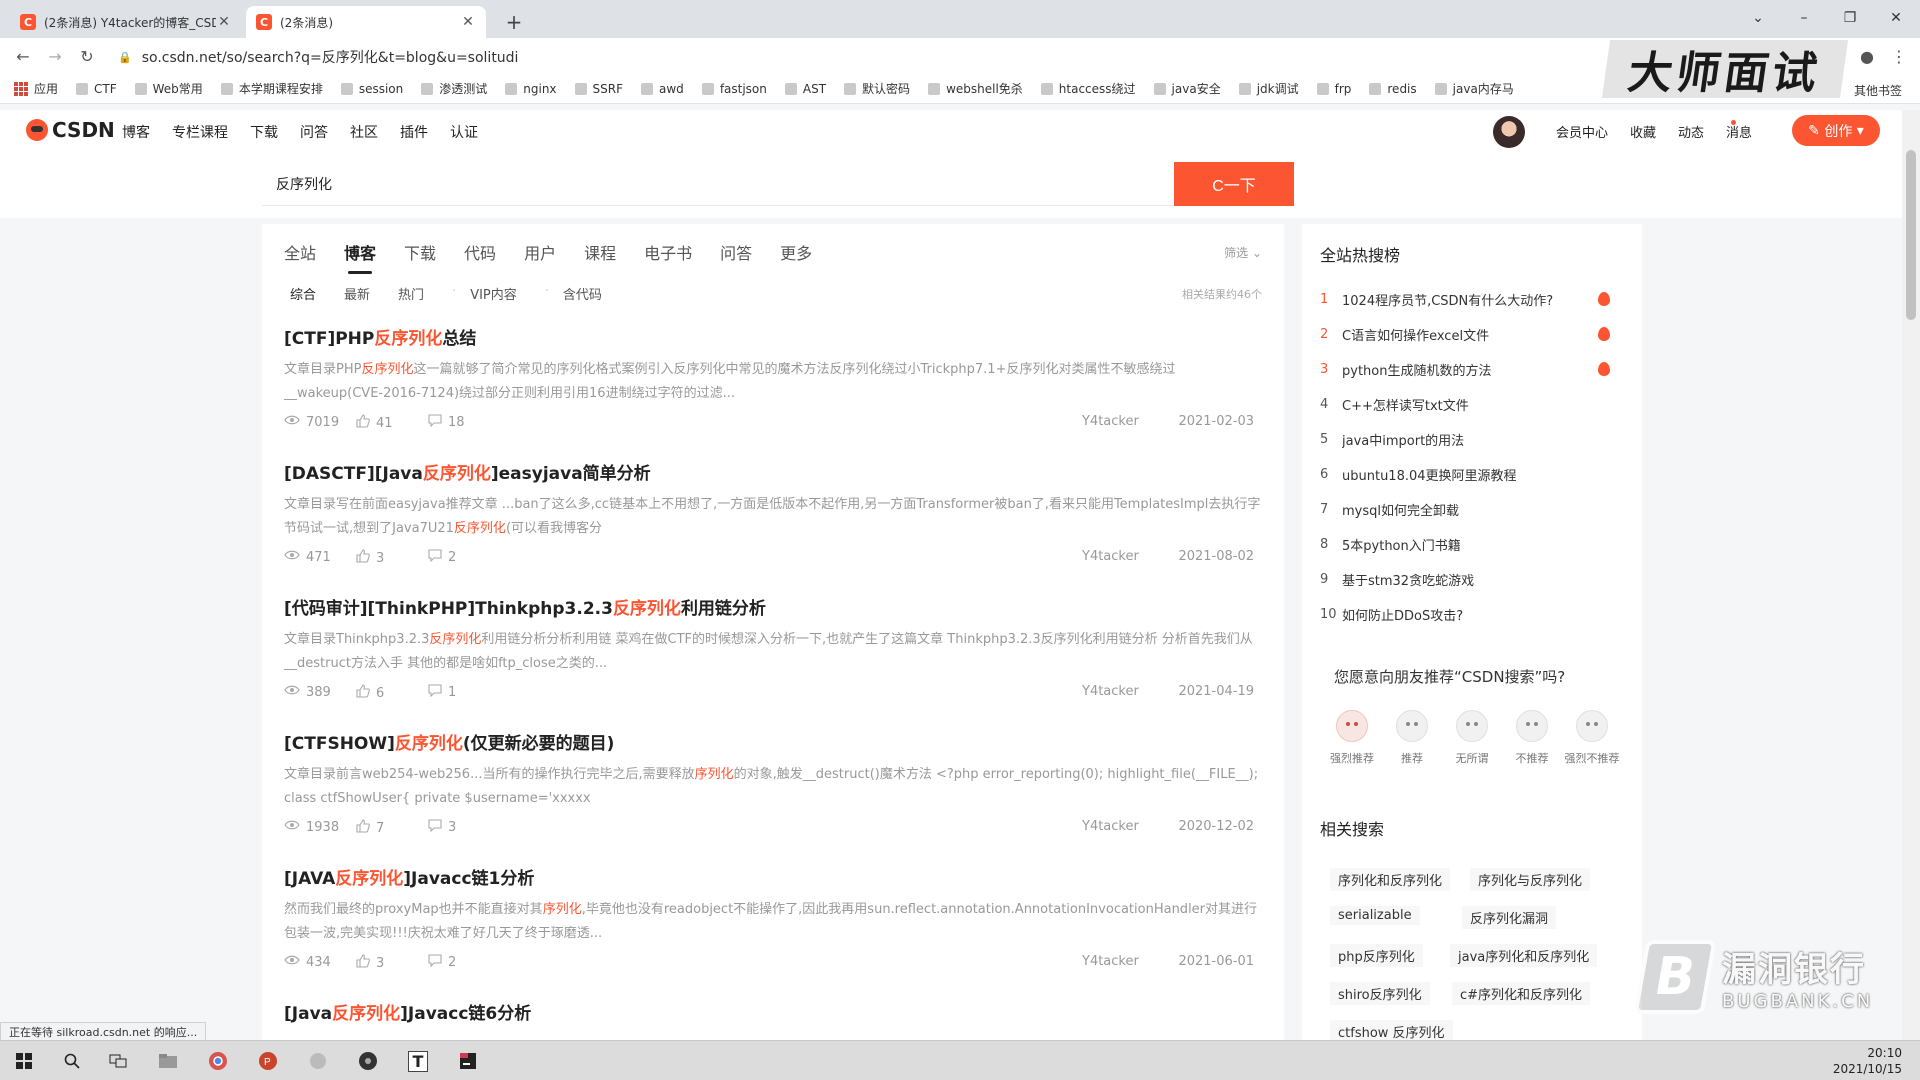 The image size is (1920, 1080). I want to click on powerpoint-icon: P, so click(268, 1061).